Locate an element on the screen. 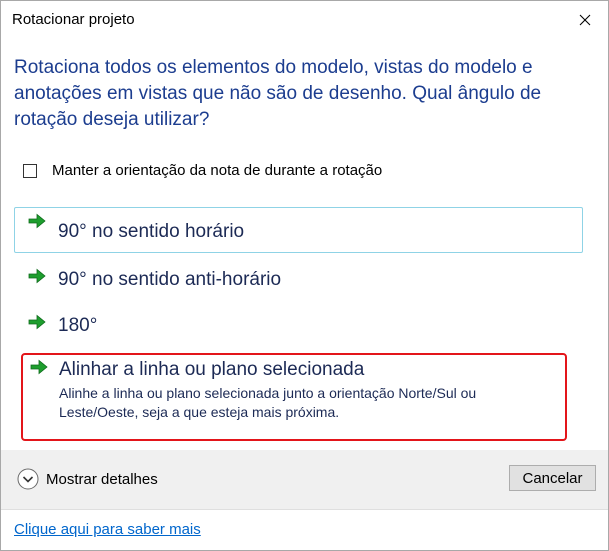 The width and height of the screenshot is (609, 551). show-details-label: Mostrar detalhes is located at coordinates (102, 479).